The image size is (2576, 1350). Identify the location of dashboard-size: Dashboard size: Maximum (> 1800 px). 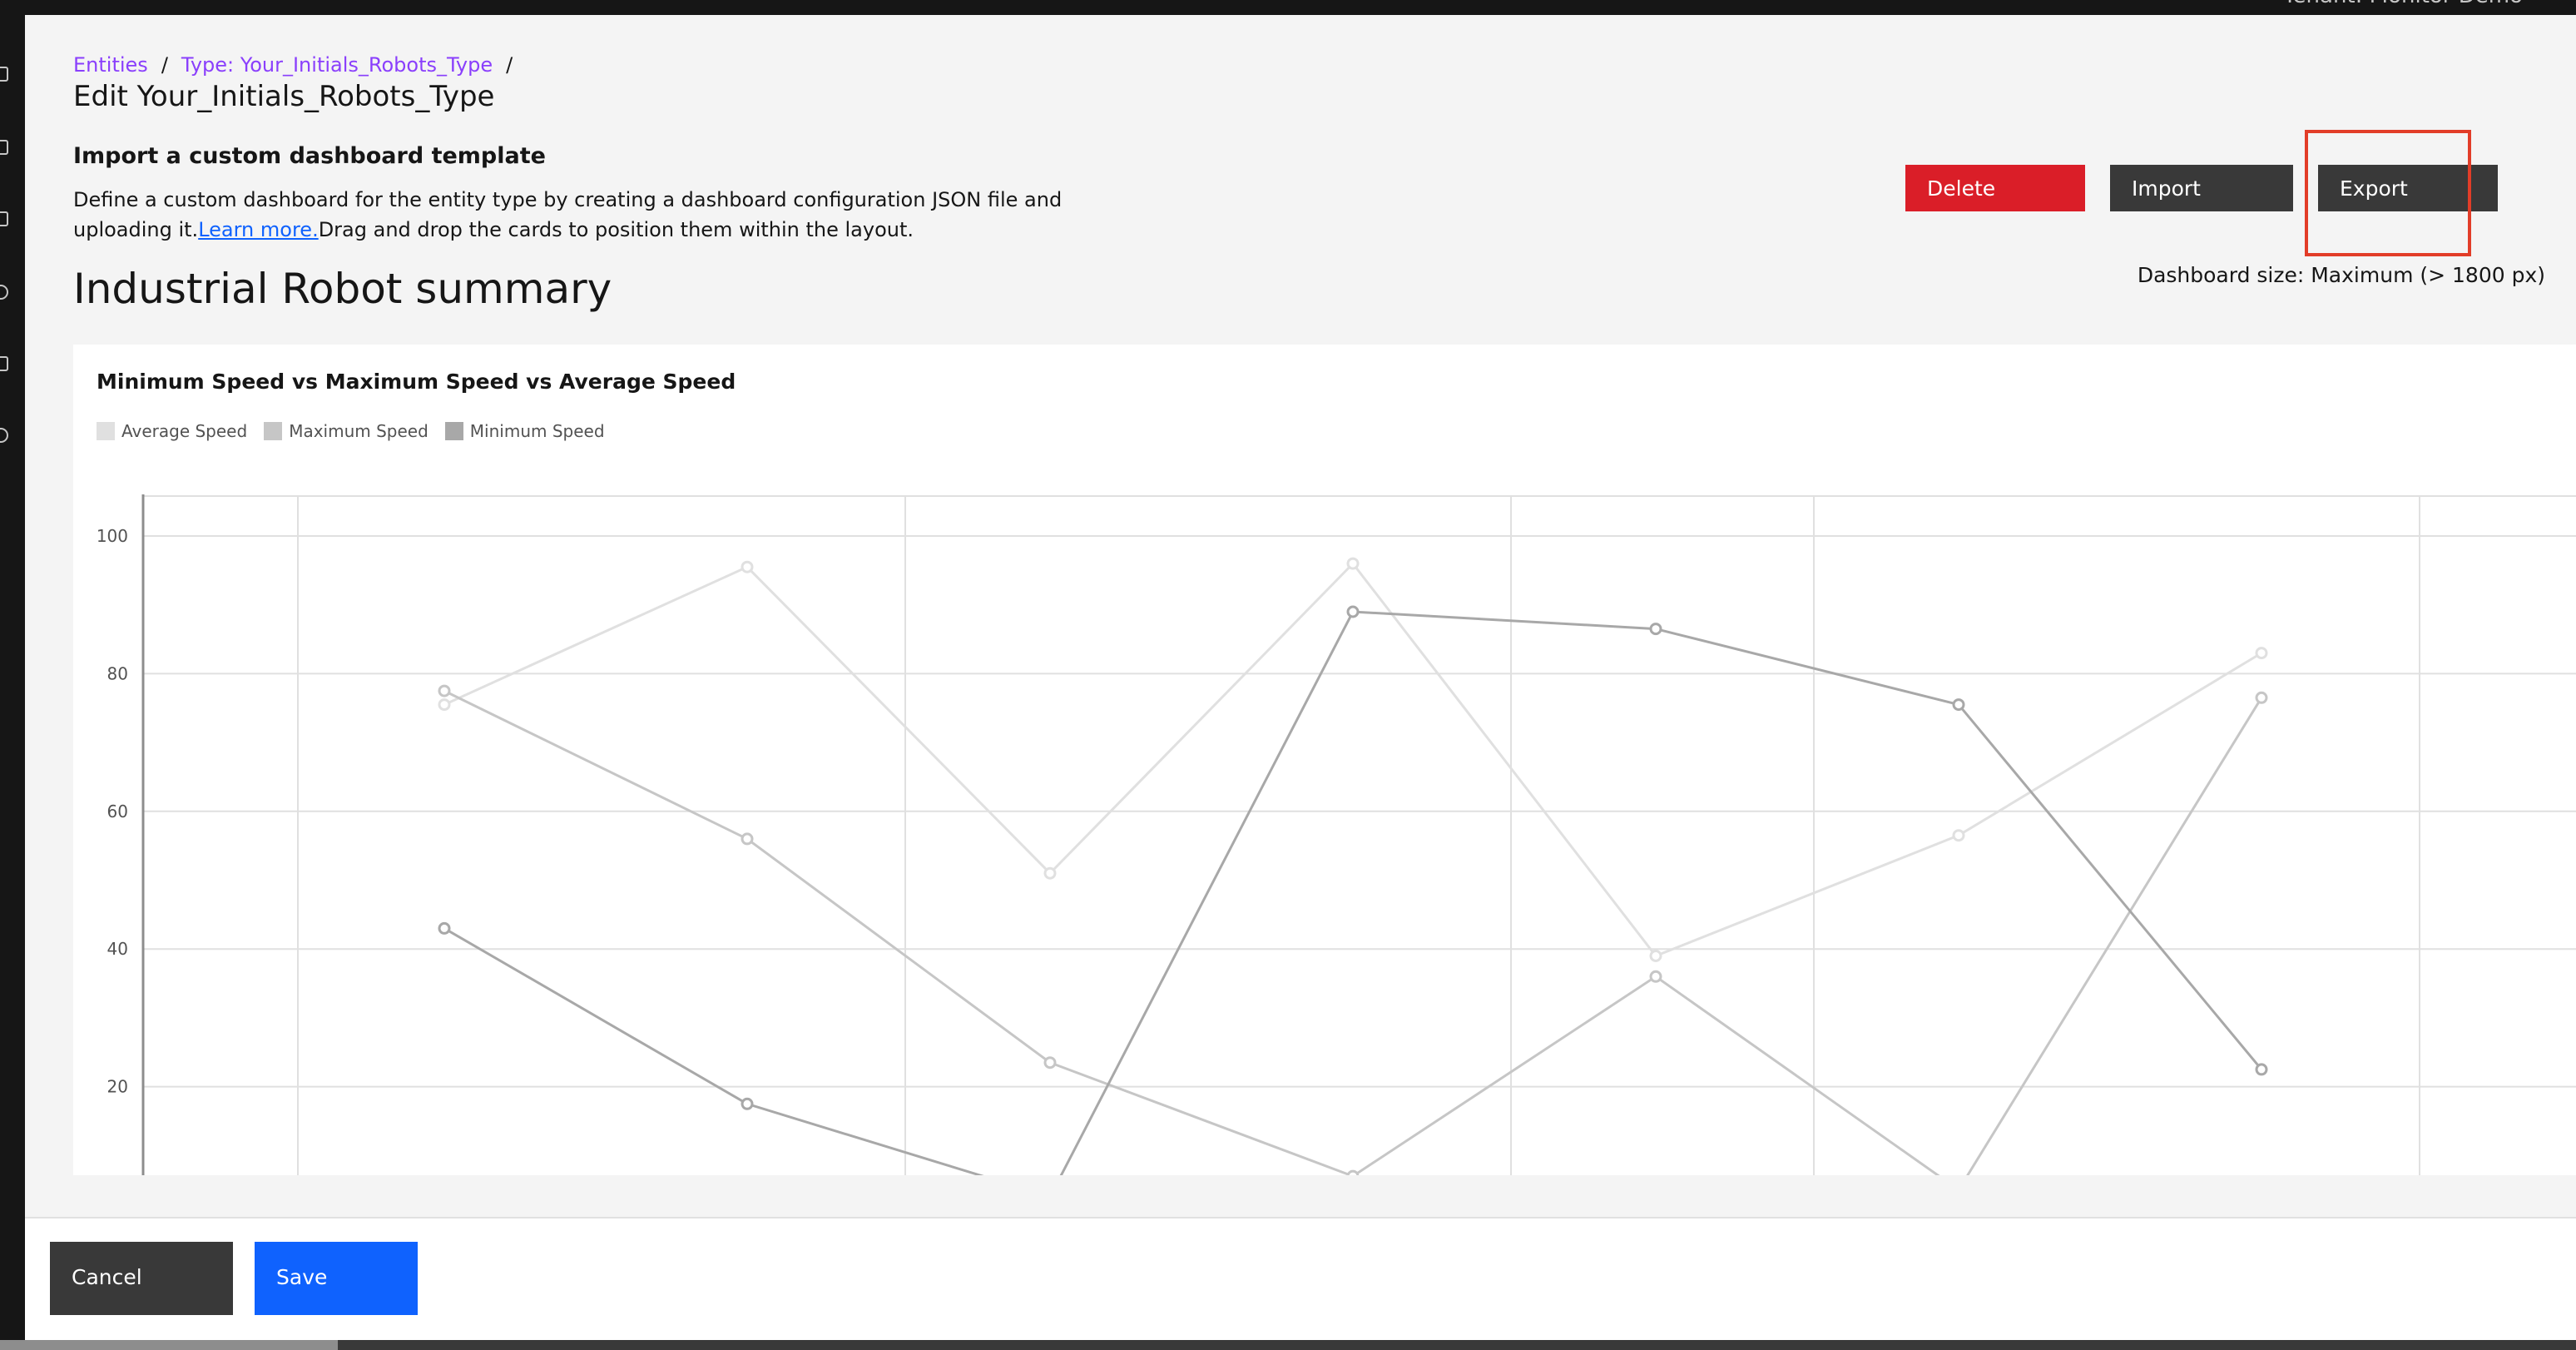
(2341, 275).